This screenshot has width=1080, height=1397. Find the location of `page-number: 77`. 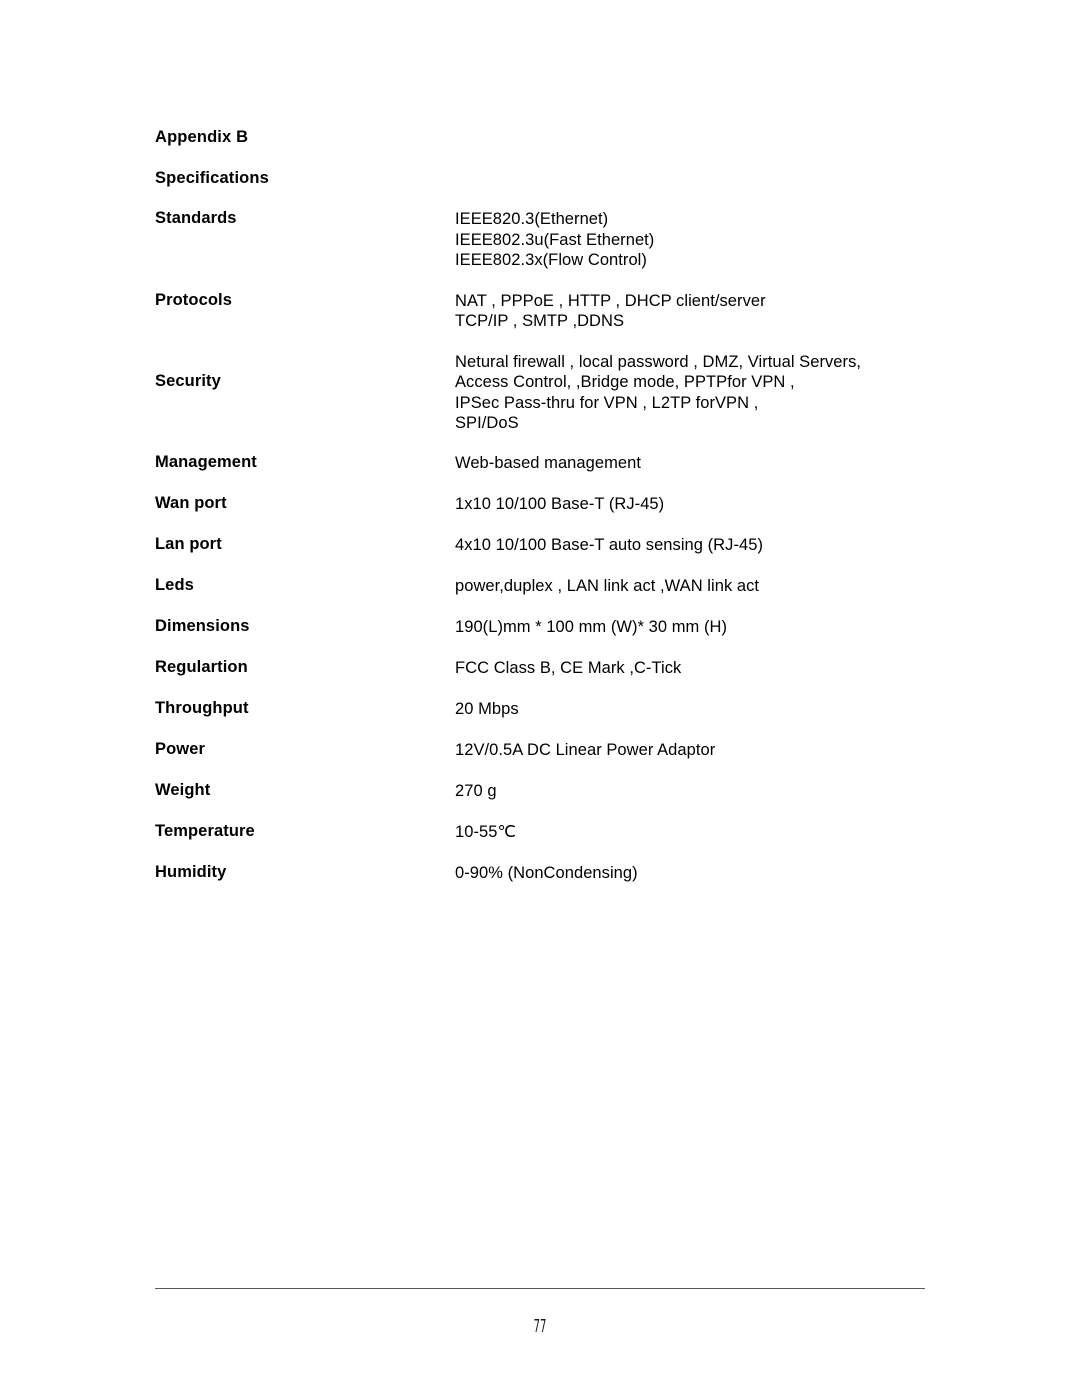

page-number: 77 is located at coordinates (540, 1326).